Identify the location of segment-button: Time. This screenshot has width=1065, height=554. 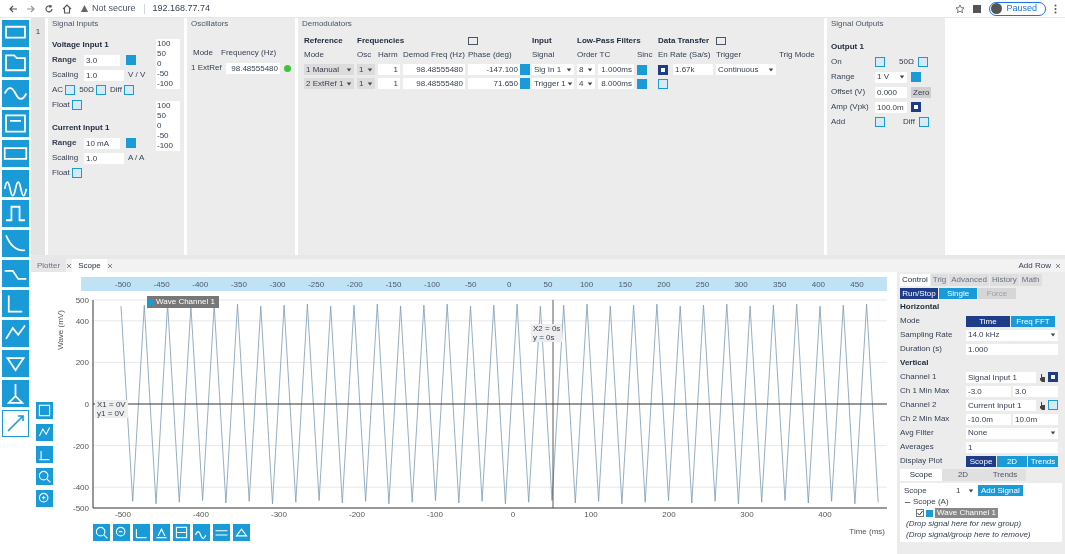
(988, 321).